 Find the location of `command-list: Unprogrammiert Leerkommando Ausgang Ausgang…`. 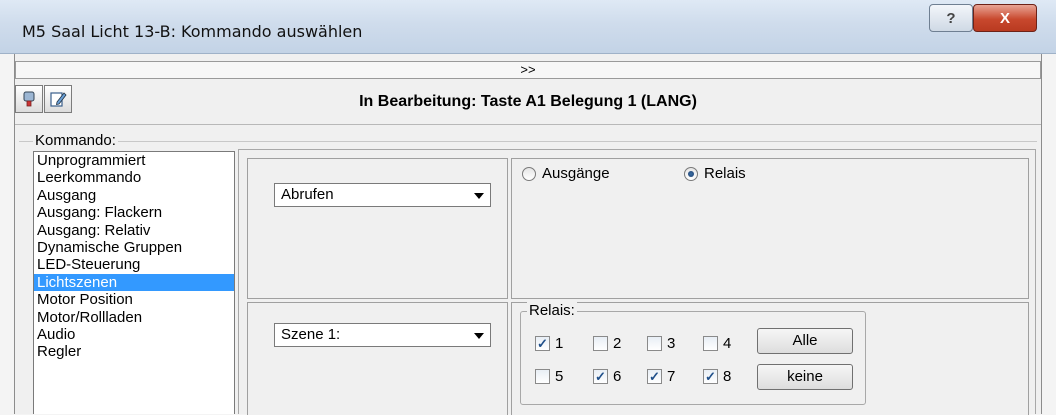

command-list: Unprogrammiert Leerkommando Ausgang Ausgang… is located at coordinates (134, 282).